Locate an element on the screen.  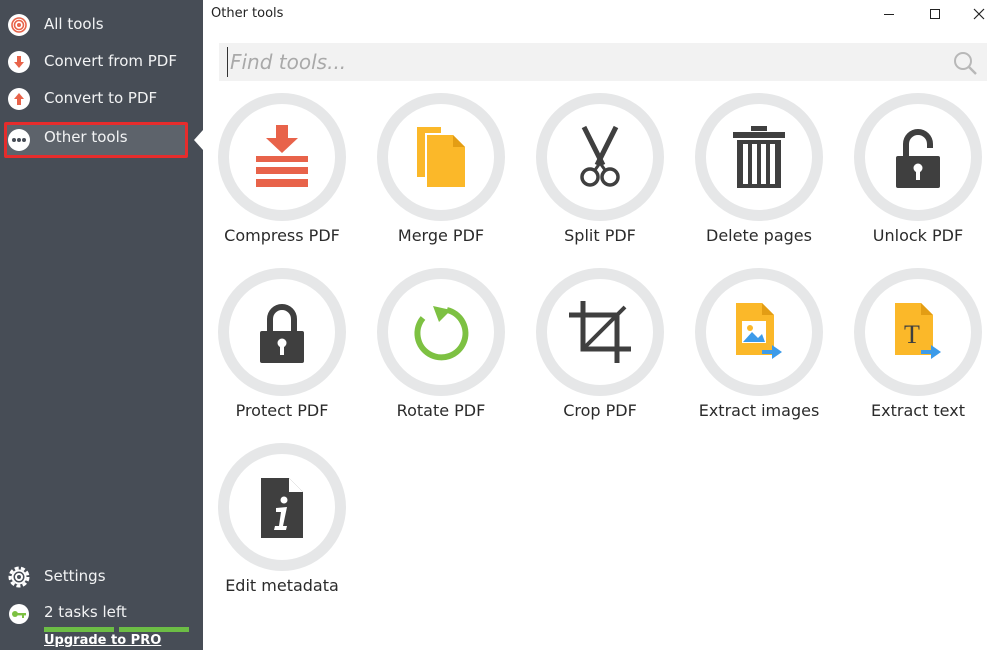
tool-label: Unlock PDF is located at coordinates (918, 235).